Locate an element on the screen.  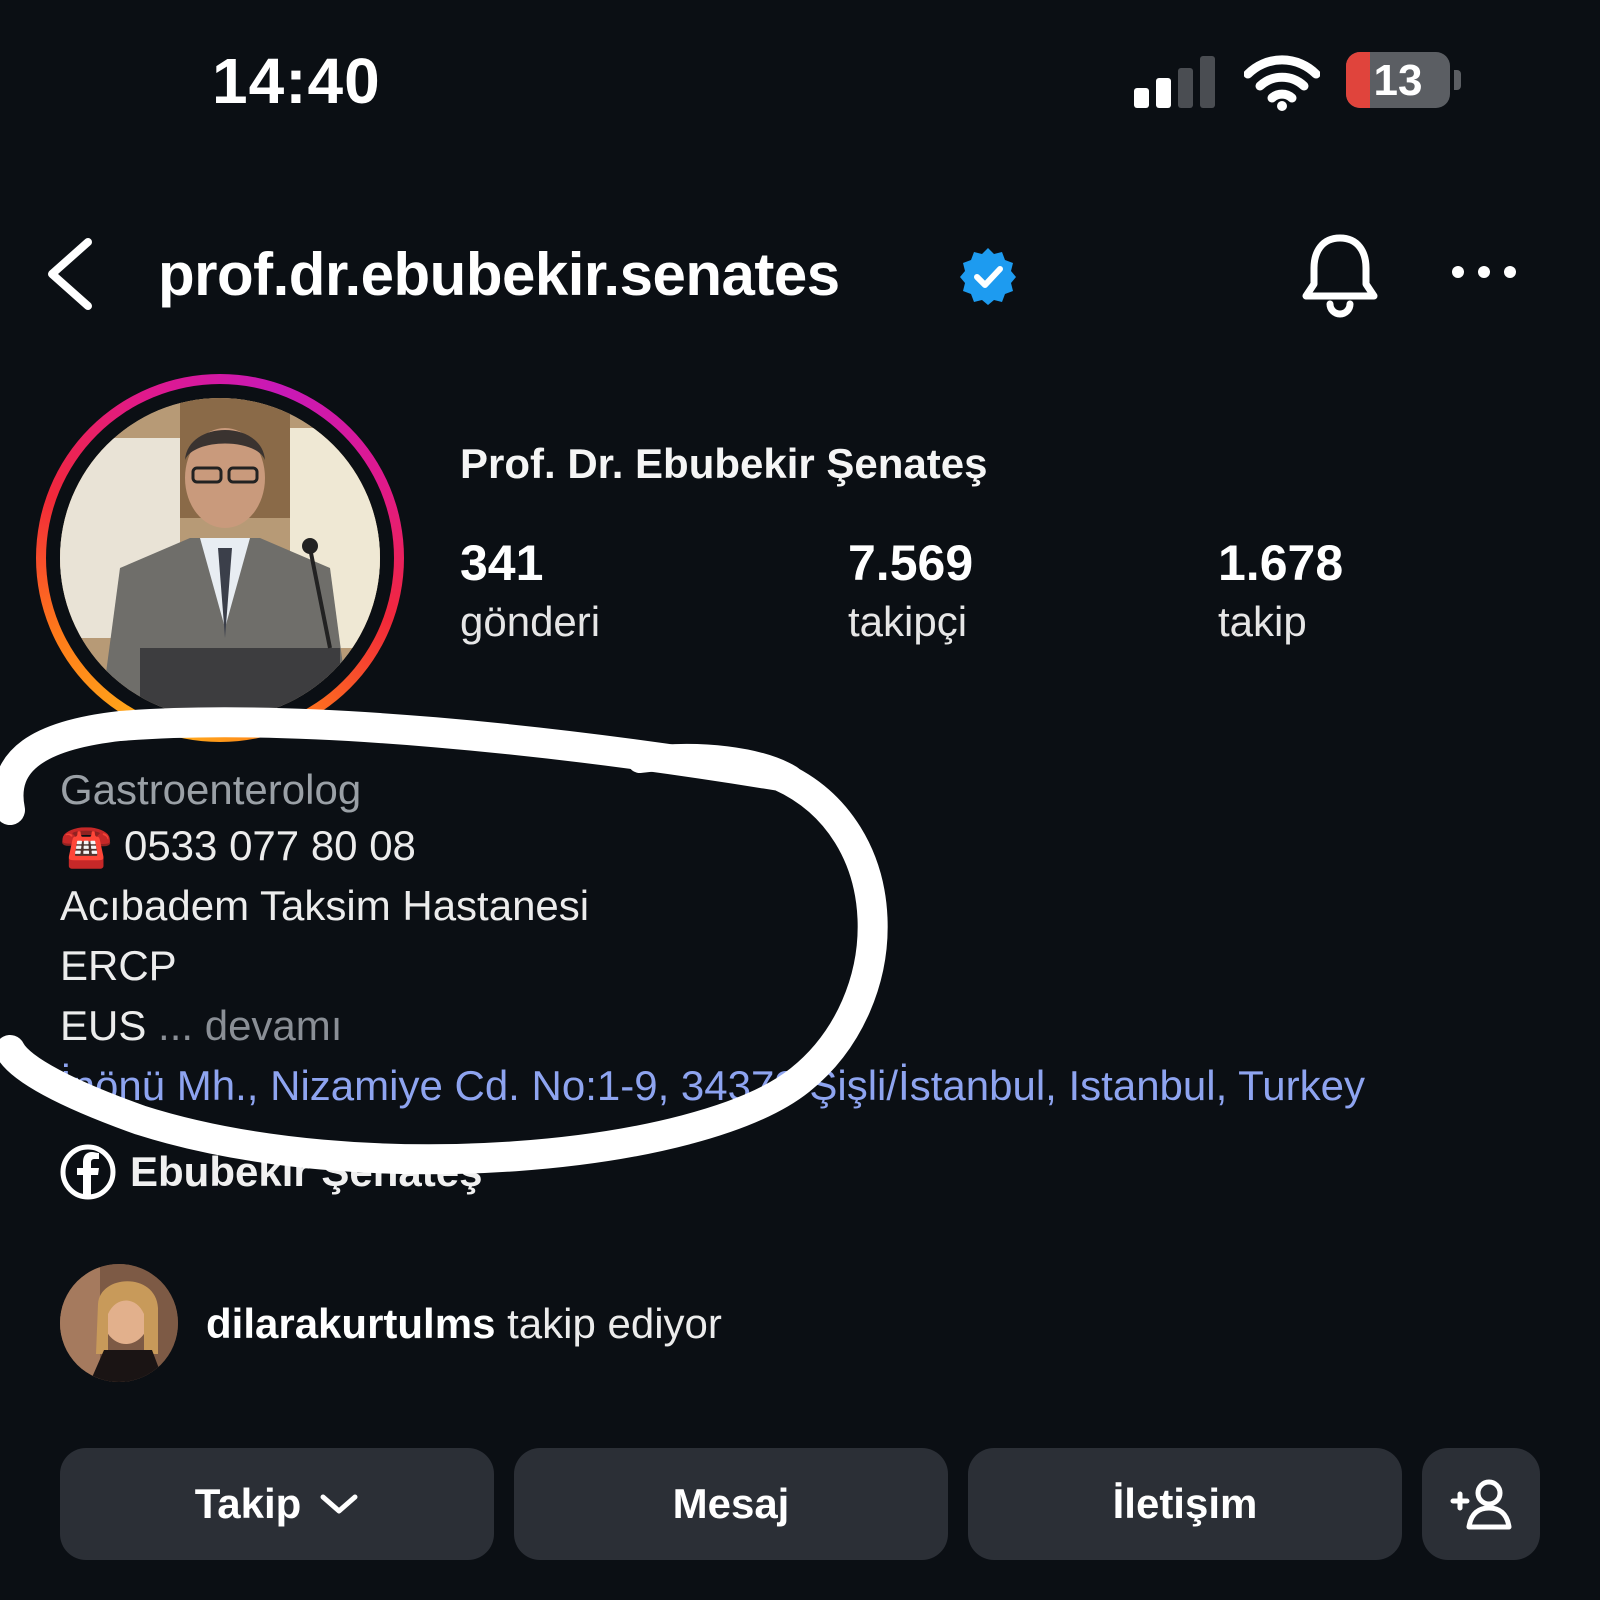
add-person-button is located at coordinates (1481, 1504).